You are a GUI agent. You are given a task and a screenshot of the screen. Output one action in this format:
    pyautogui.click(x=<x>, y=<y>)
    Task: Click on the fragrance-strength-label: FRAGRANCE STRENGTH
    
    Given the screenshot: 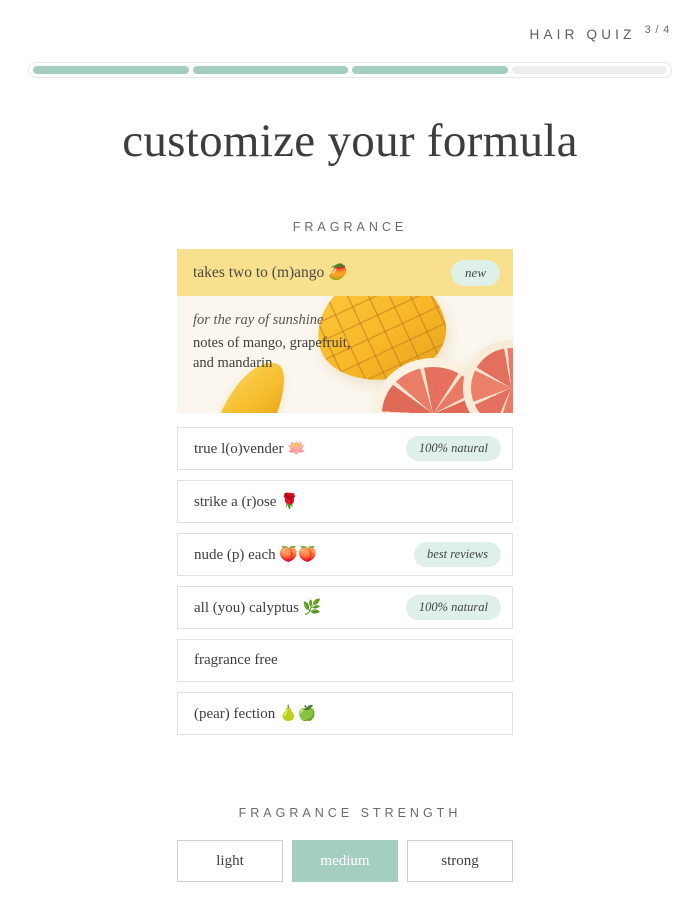 What is the action you would take?
    pyautogui.click(x=350, y=813)
    